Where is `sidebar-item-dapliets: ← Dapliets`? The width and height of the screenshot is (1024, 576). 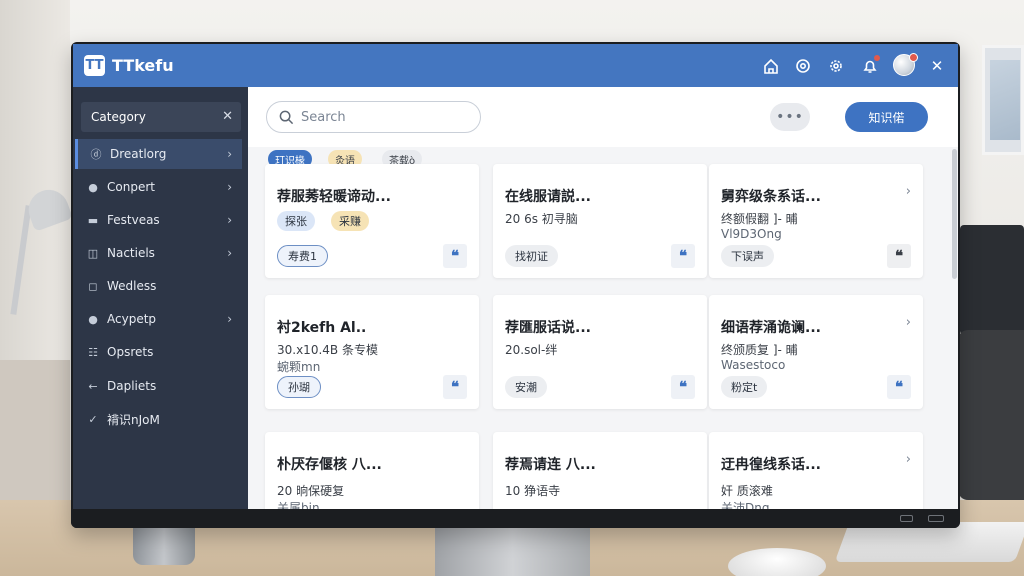
sidebar-item-dapliets: ← Dapliets is located at coordinates (158, 386).